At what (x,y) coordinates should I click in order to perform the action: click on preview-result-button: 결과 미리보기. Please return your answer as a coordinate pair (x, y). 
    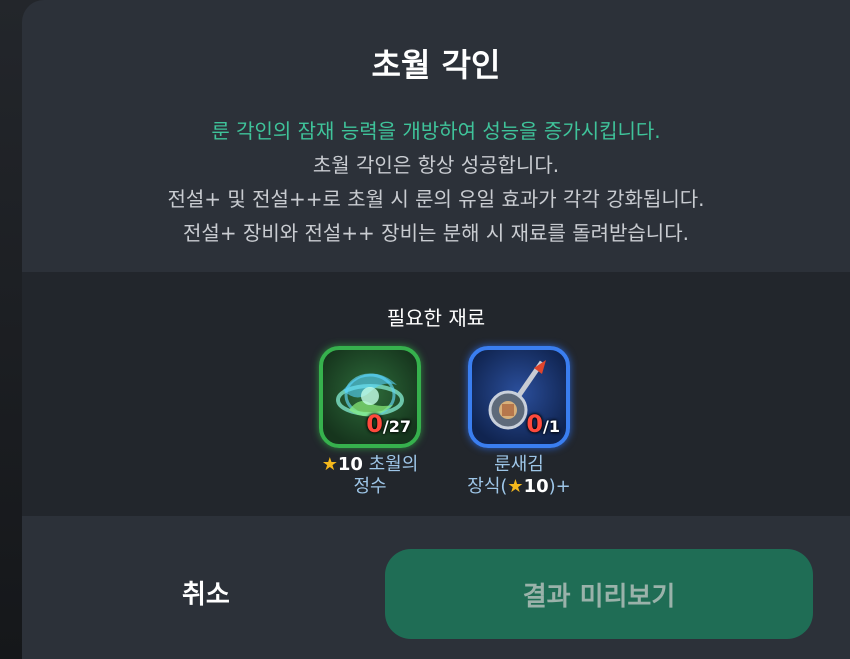
    Looking at the image, I should click on (599, 594).